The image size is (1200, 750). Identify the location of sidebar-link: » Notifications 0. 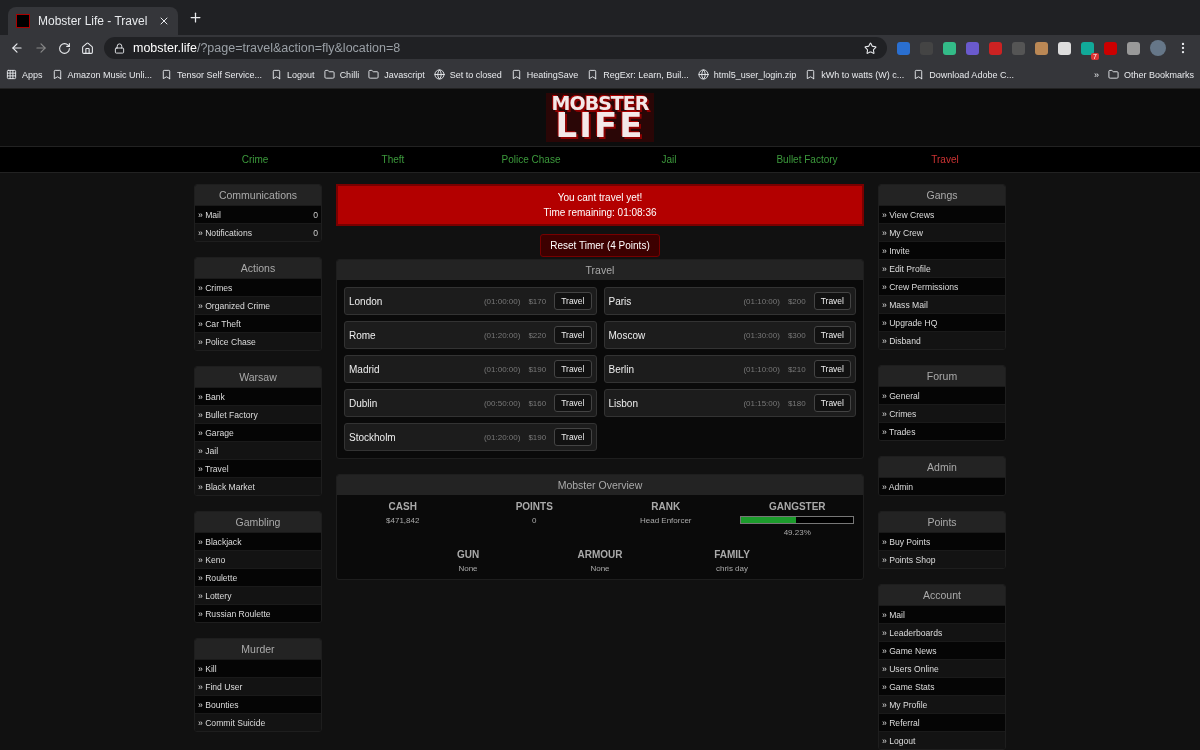
(258, 232).